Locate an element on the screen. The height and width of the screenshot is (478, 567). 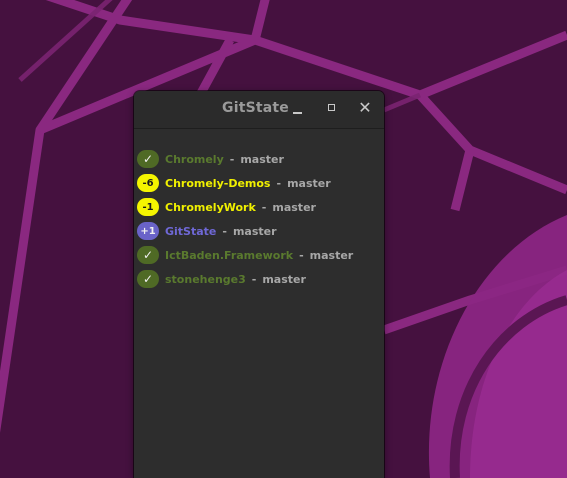
status-badge: +1 is located at coordinates (148, 231).